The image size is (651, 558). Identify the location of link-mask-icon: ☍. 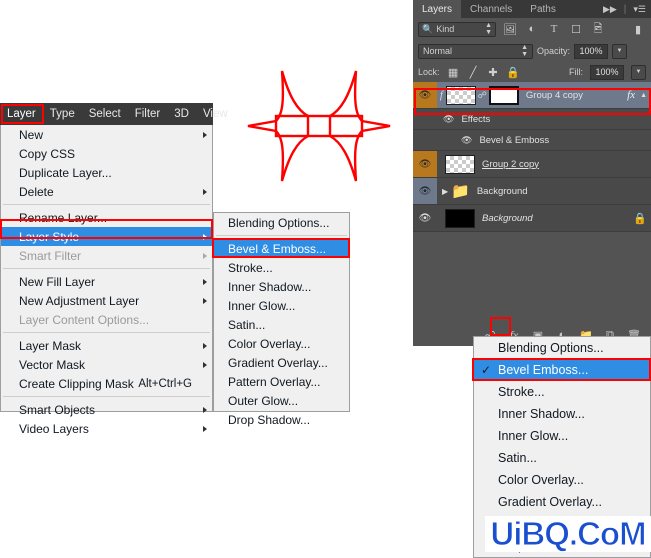
(482, 95).